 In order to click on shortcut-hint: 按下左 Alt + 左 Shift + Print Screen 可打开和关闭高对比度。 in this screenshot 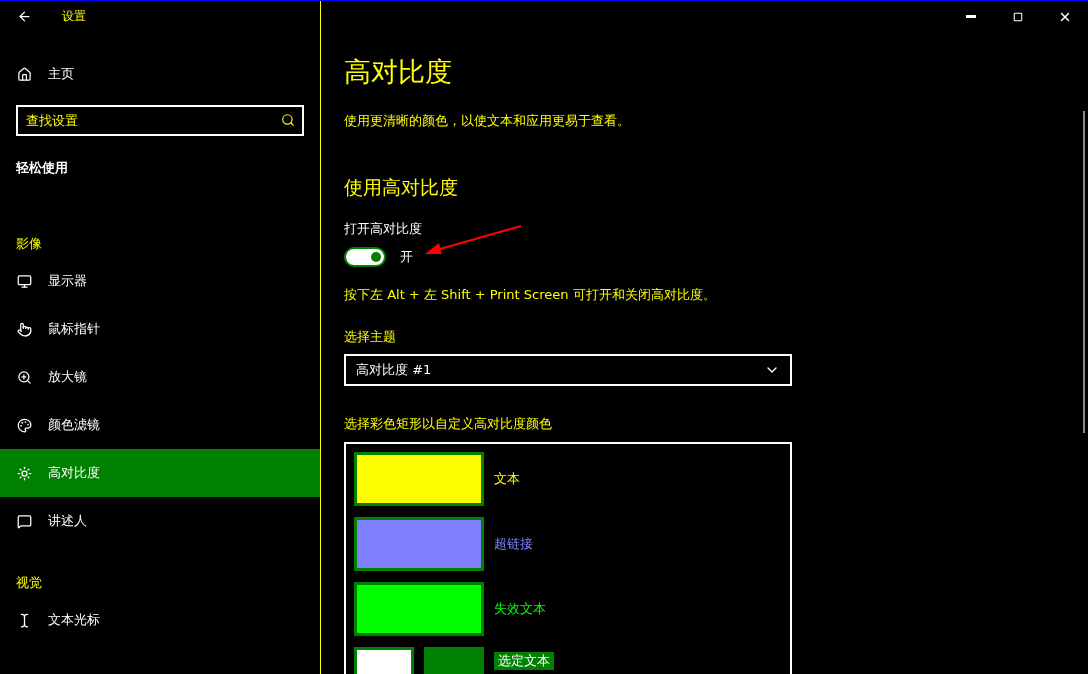, I will do `click(530, 295)`.